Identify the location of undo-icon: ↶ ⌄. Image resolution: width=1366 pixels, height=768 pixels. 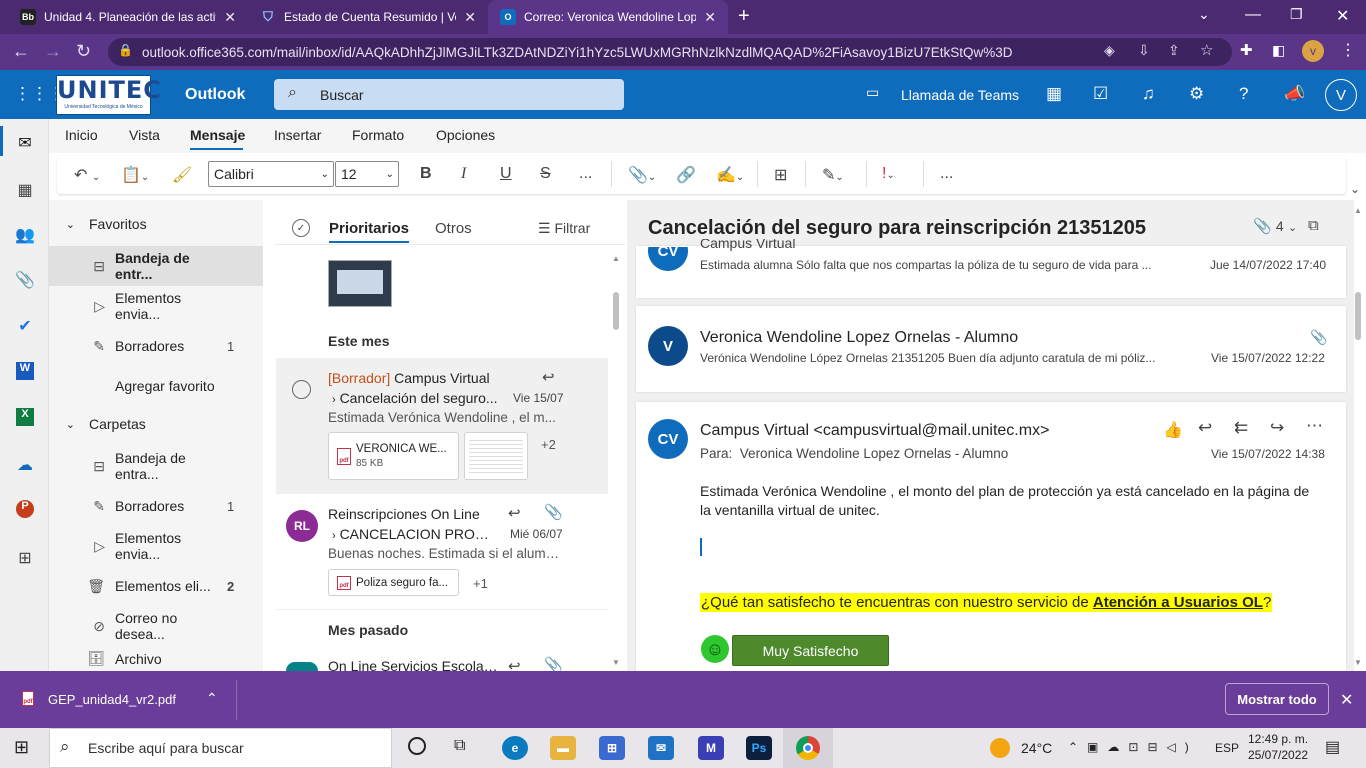
(87, 175).